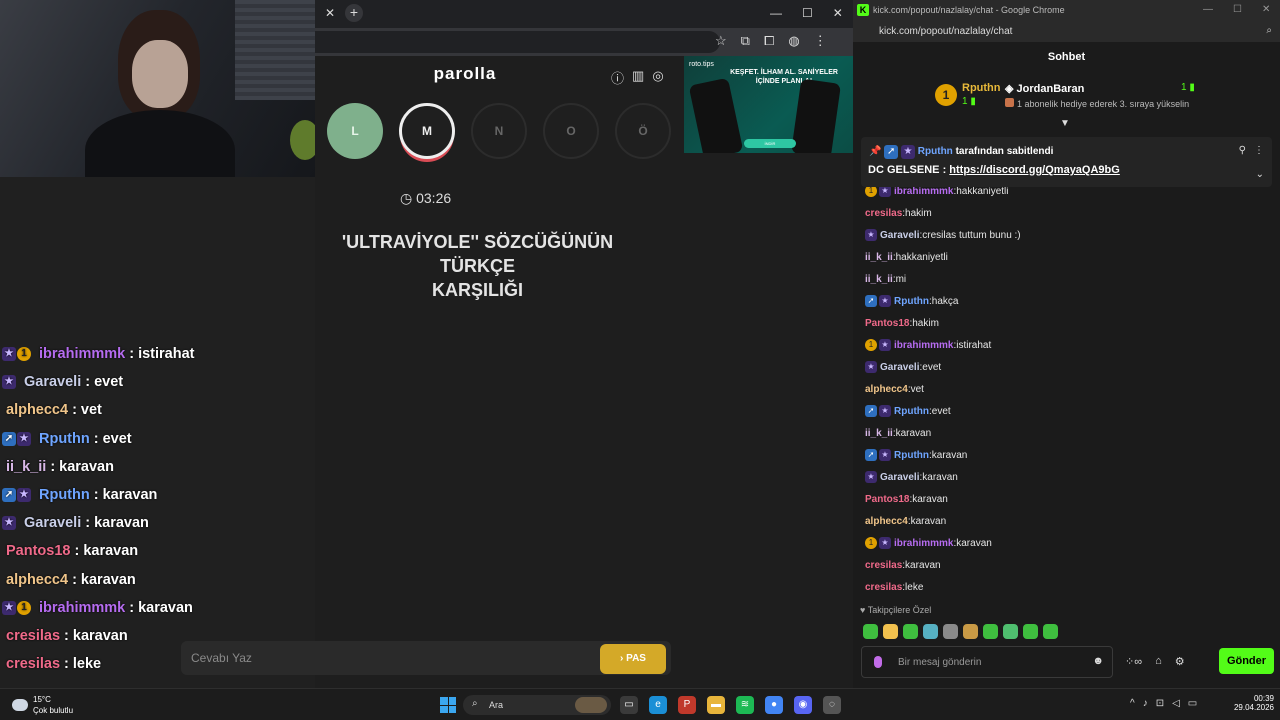 The height and width of the screenshot is (720, 1280). Describe the element at coordinates (935, 151) in the screenshot. I see `pinned-user: Rputhn` at that location.